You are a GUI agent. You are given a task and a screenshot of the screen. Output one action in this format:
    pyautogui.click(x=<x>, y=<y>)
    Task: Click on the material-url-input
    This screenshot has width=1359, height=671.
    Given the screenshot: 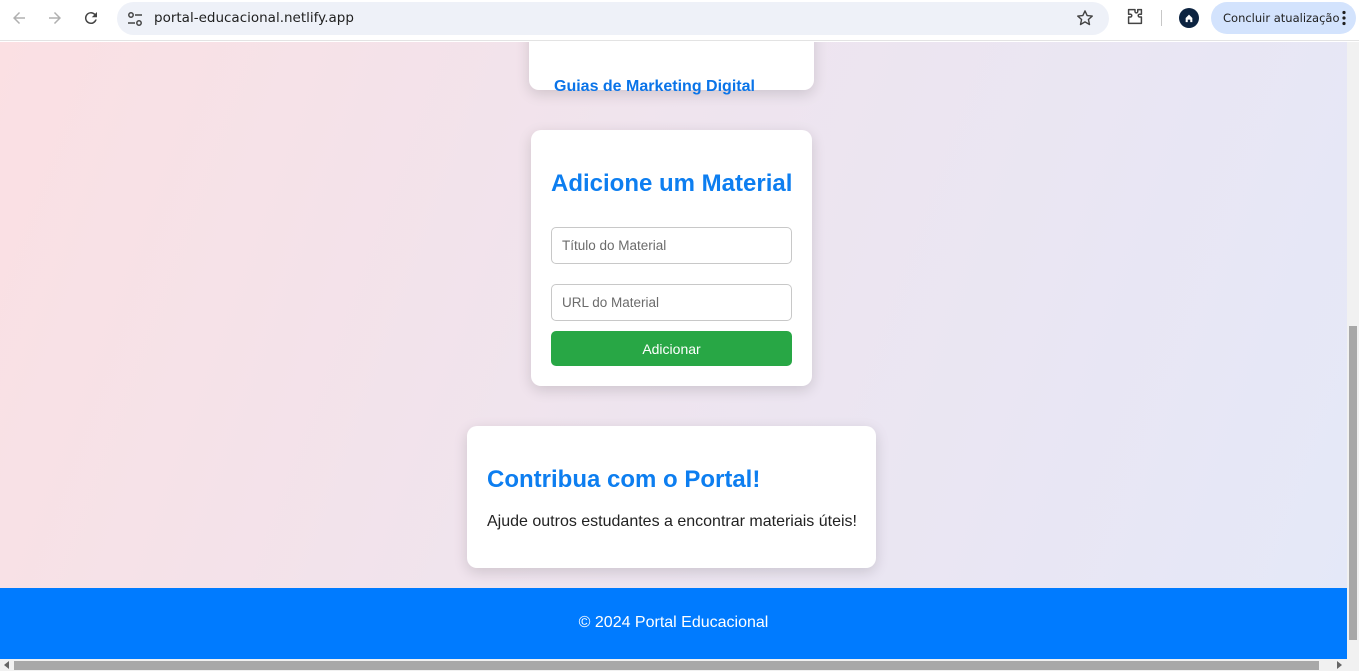 What is the action you would take?
    pyautogui.click(x=671, y=302)
    